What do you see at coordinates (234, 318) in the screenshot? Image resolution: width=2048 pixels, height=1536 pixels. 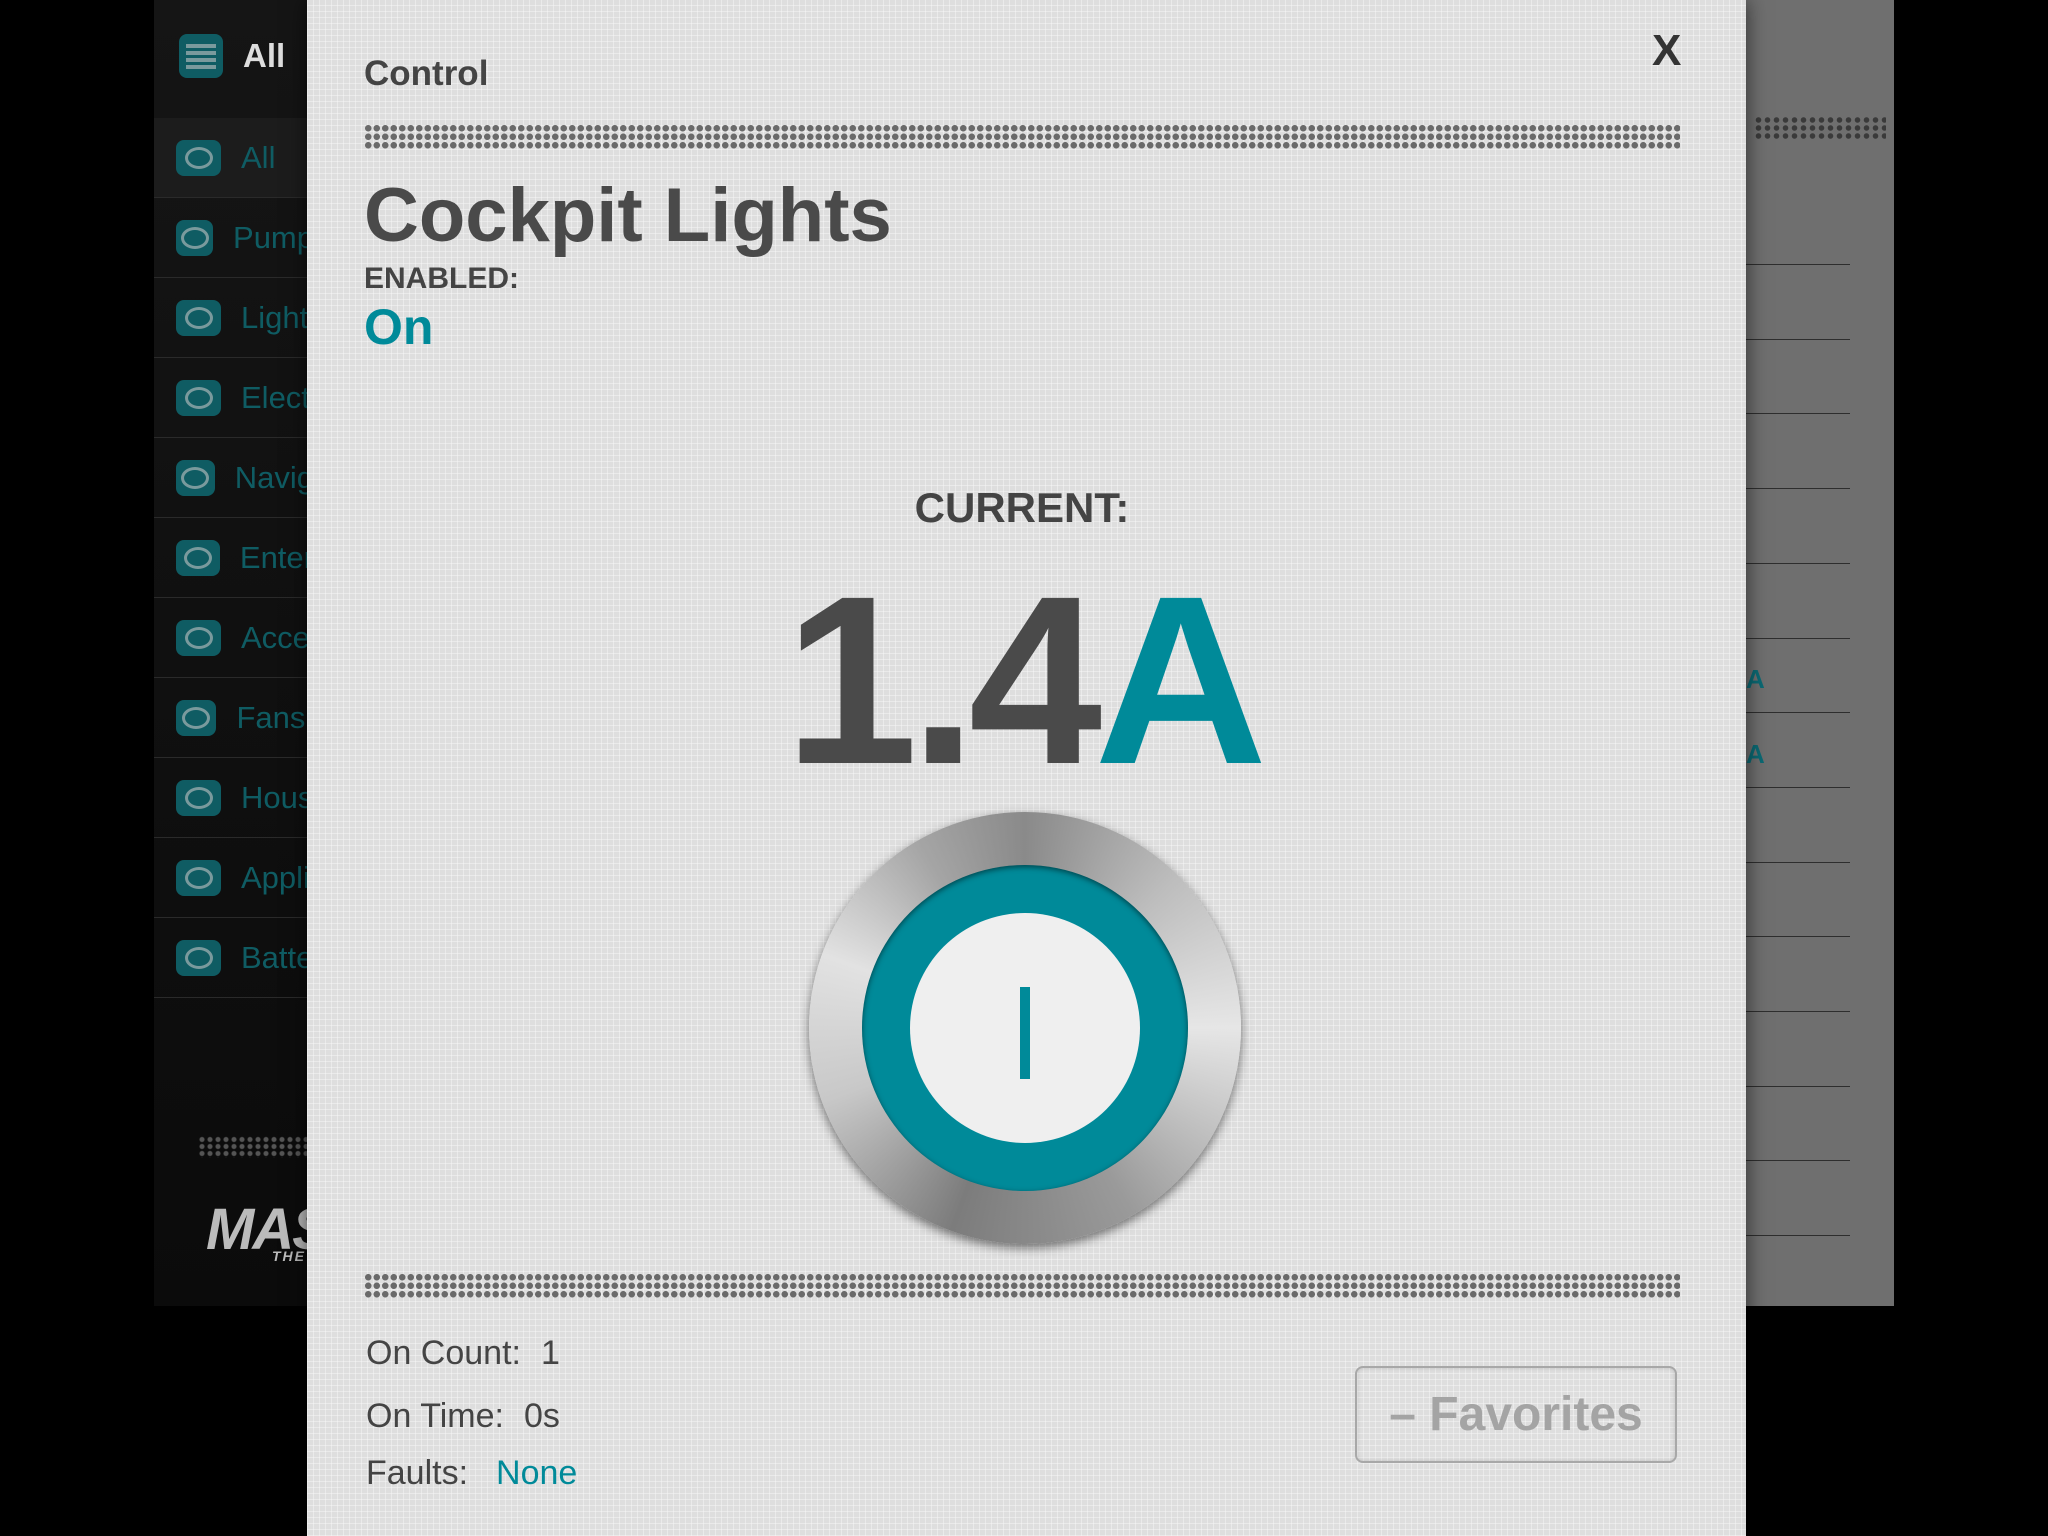 I see `sidebar-item: Light` at bounding box center [234, 318].